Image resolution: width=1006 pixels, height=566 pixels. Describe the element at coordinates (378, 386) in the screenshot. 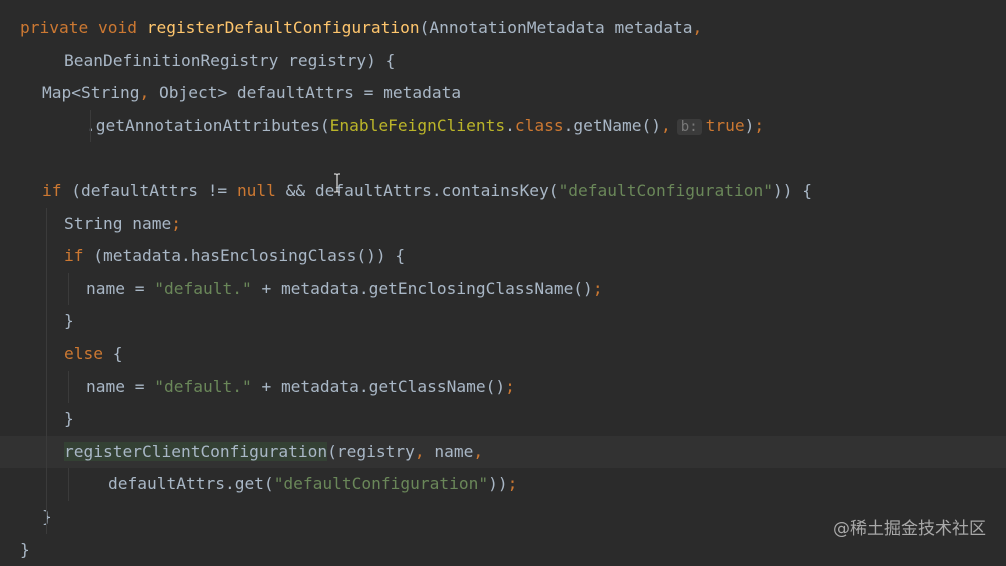

I see `code-token: + metadata.getClassName()` at that location.